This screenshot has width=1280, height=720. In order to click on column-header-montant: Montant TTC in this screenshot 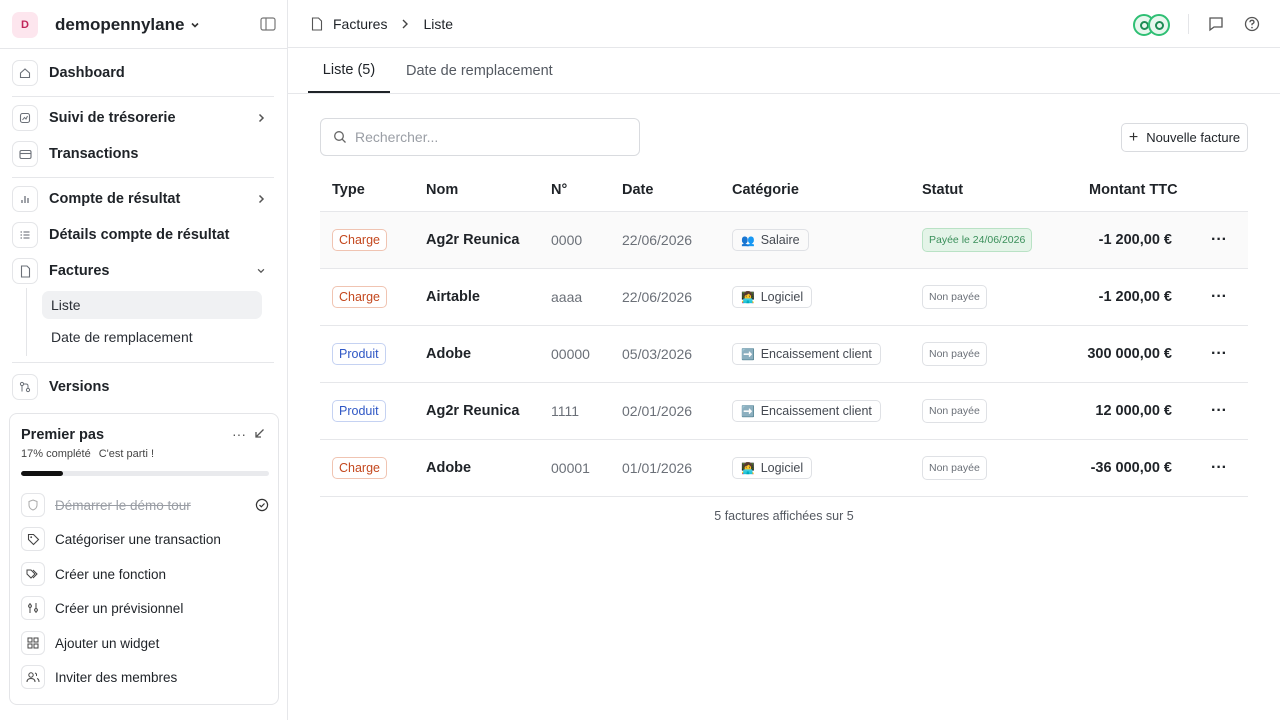, I will do `click(1133, 190)`.